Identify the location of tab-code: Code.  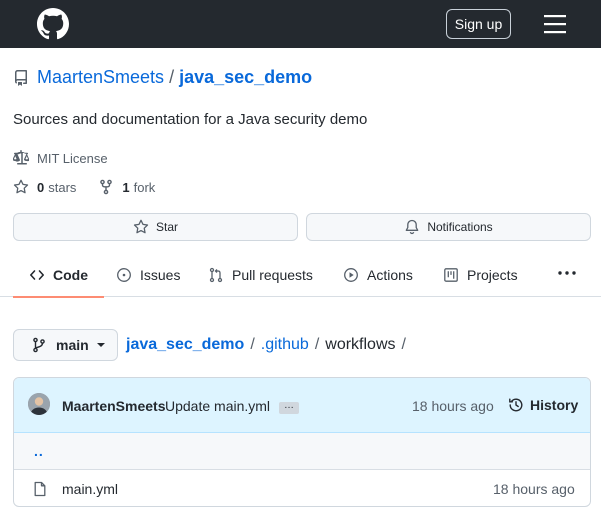
(58, 275).